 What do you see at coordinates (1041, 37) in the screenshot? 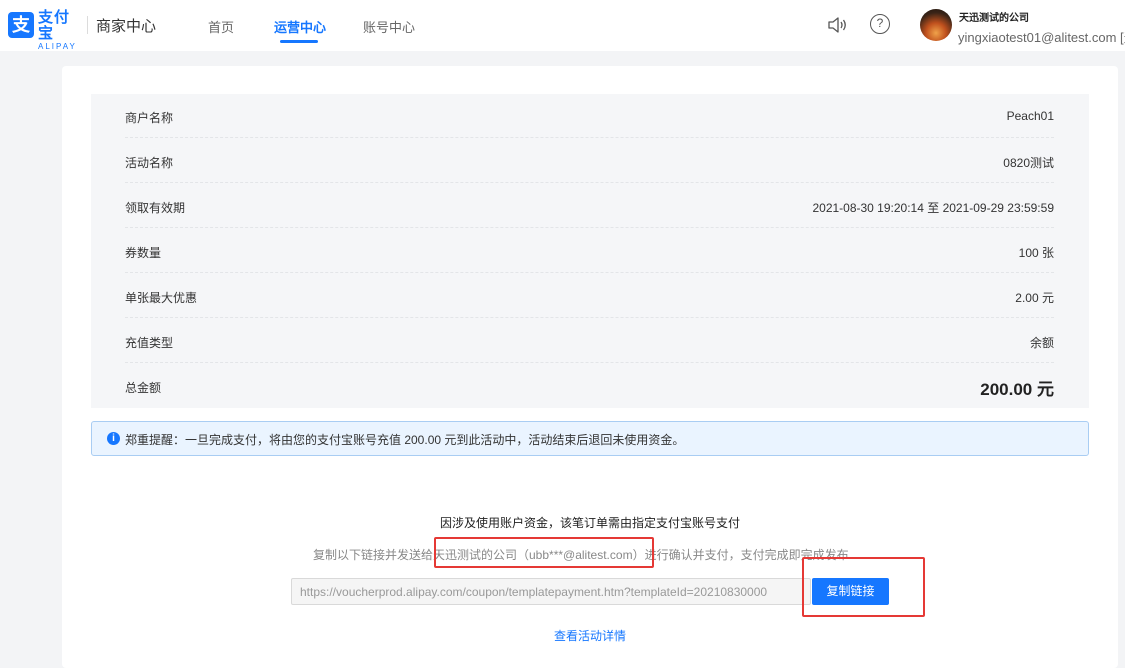
I see `account-email: yingxiaotest01@alitest.com [天` at bounding box center [1041, 37].